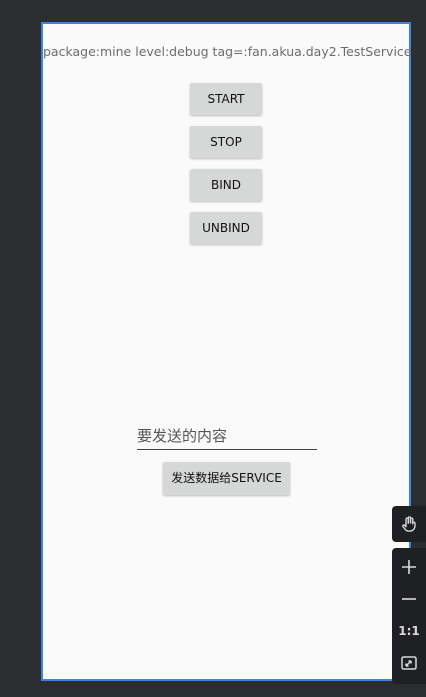 This screenshot has height=697, width=426. I want to click on hand-icon, so click(409, 524).